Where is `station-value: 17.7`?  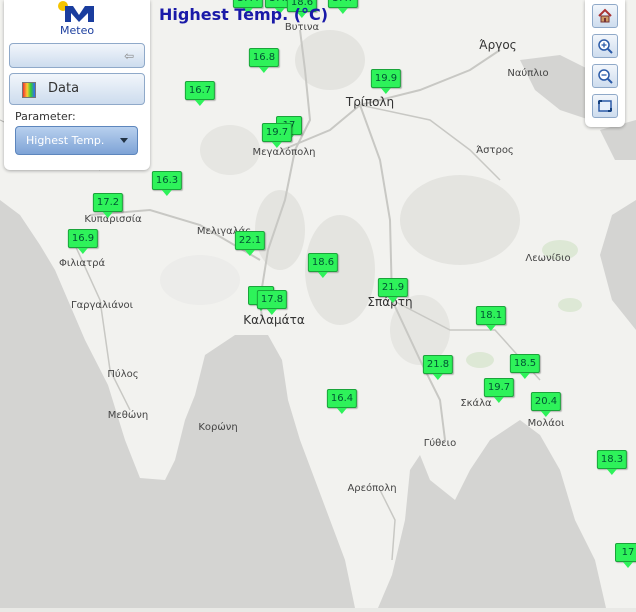
station-value: 17.7 is located at coordinates (343, 4).